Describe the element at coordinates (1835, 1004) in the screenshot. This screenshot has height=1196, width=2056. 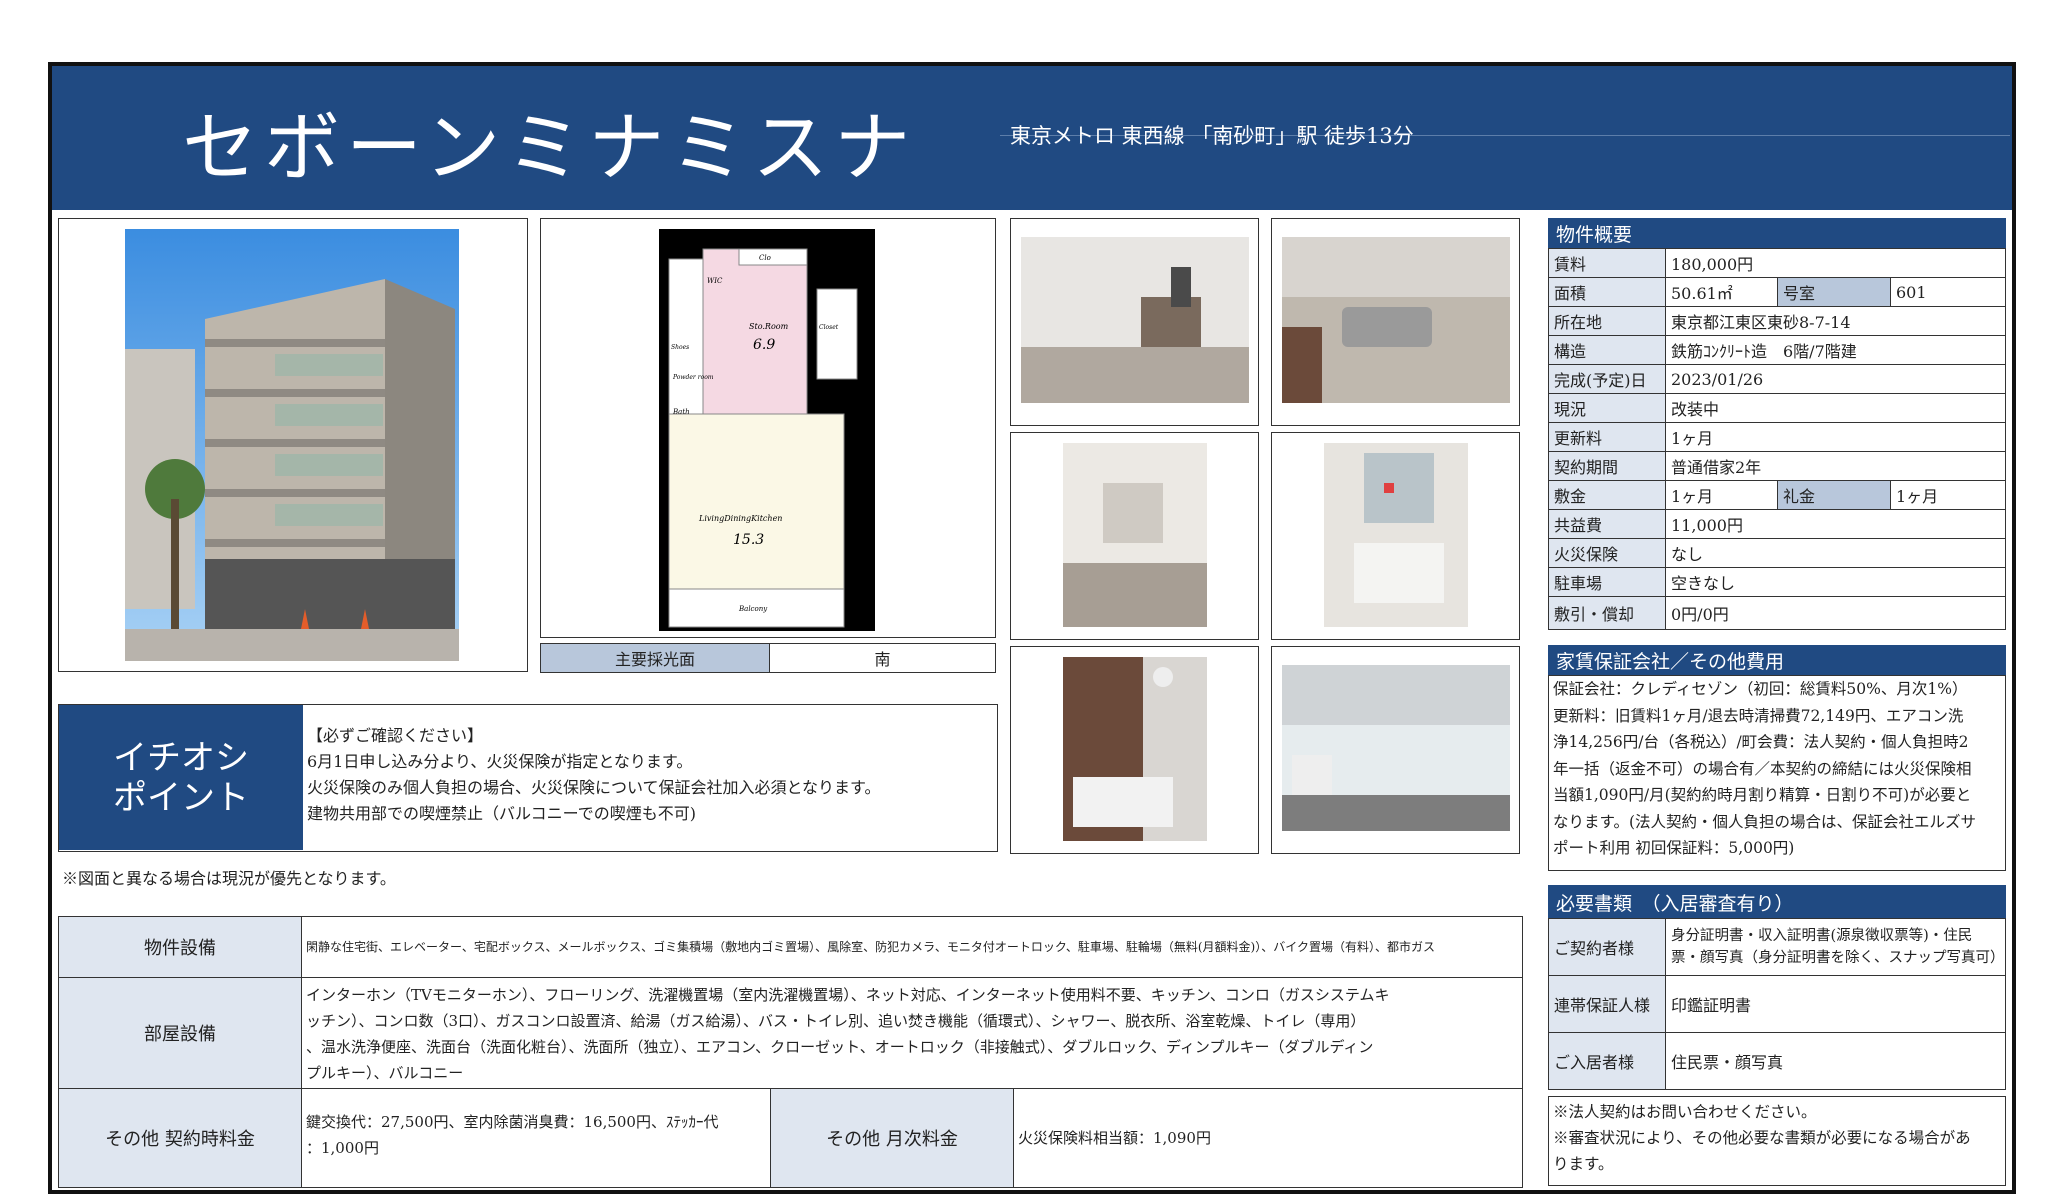
I see `guarantor-value: 印鑑証明書` at that location.